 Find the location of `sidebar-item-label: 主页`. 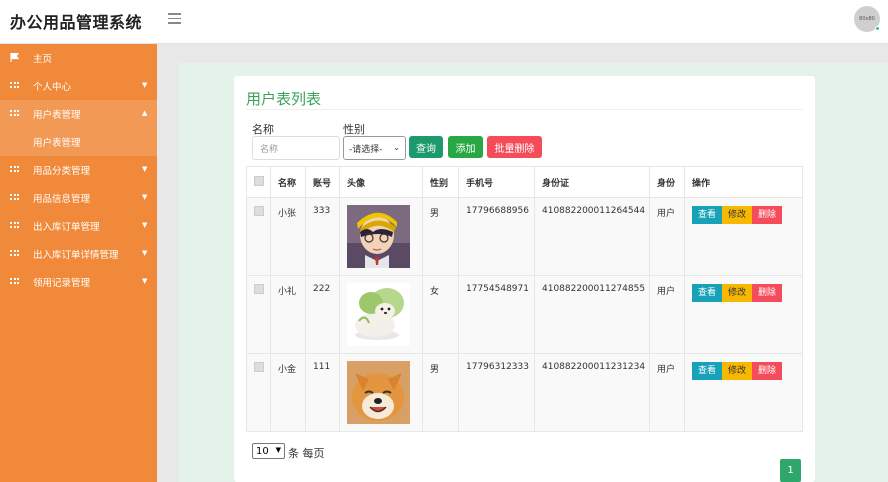

sidebar-item-label: 主页 is located at coordinates (43, 59).